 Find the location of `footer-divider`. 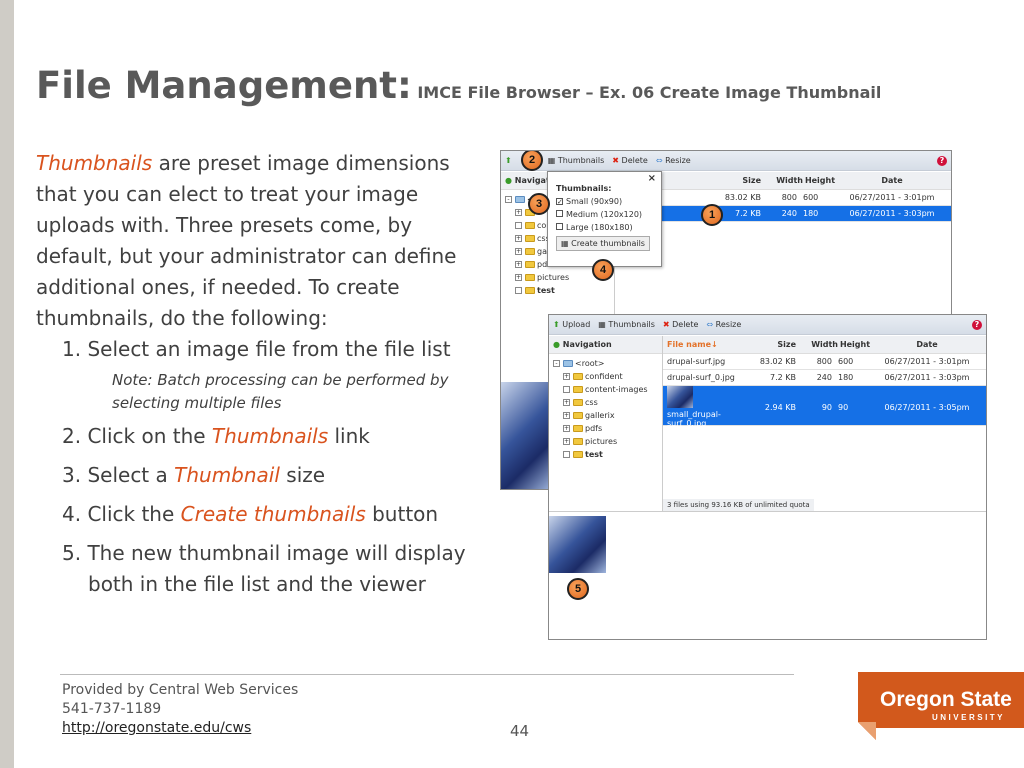

footer-divider is located at coordinates (427, 674).